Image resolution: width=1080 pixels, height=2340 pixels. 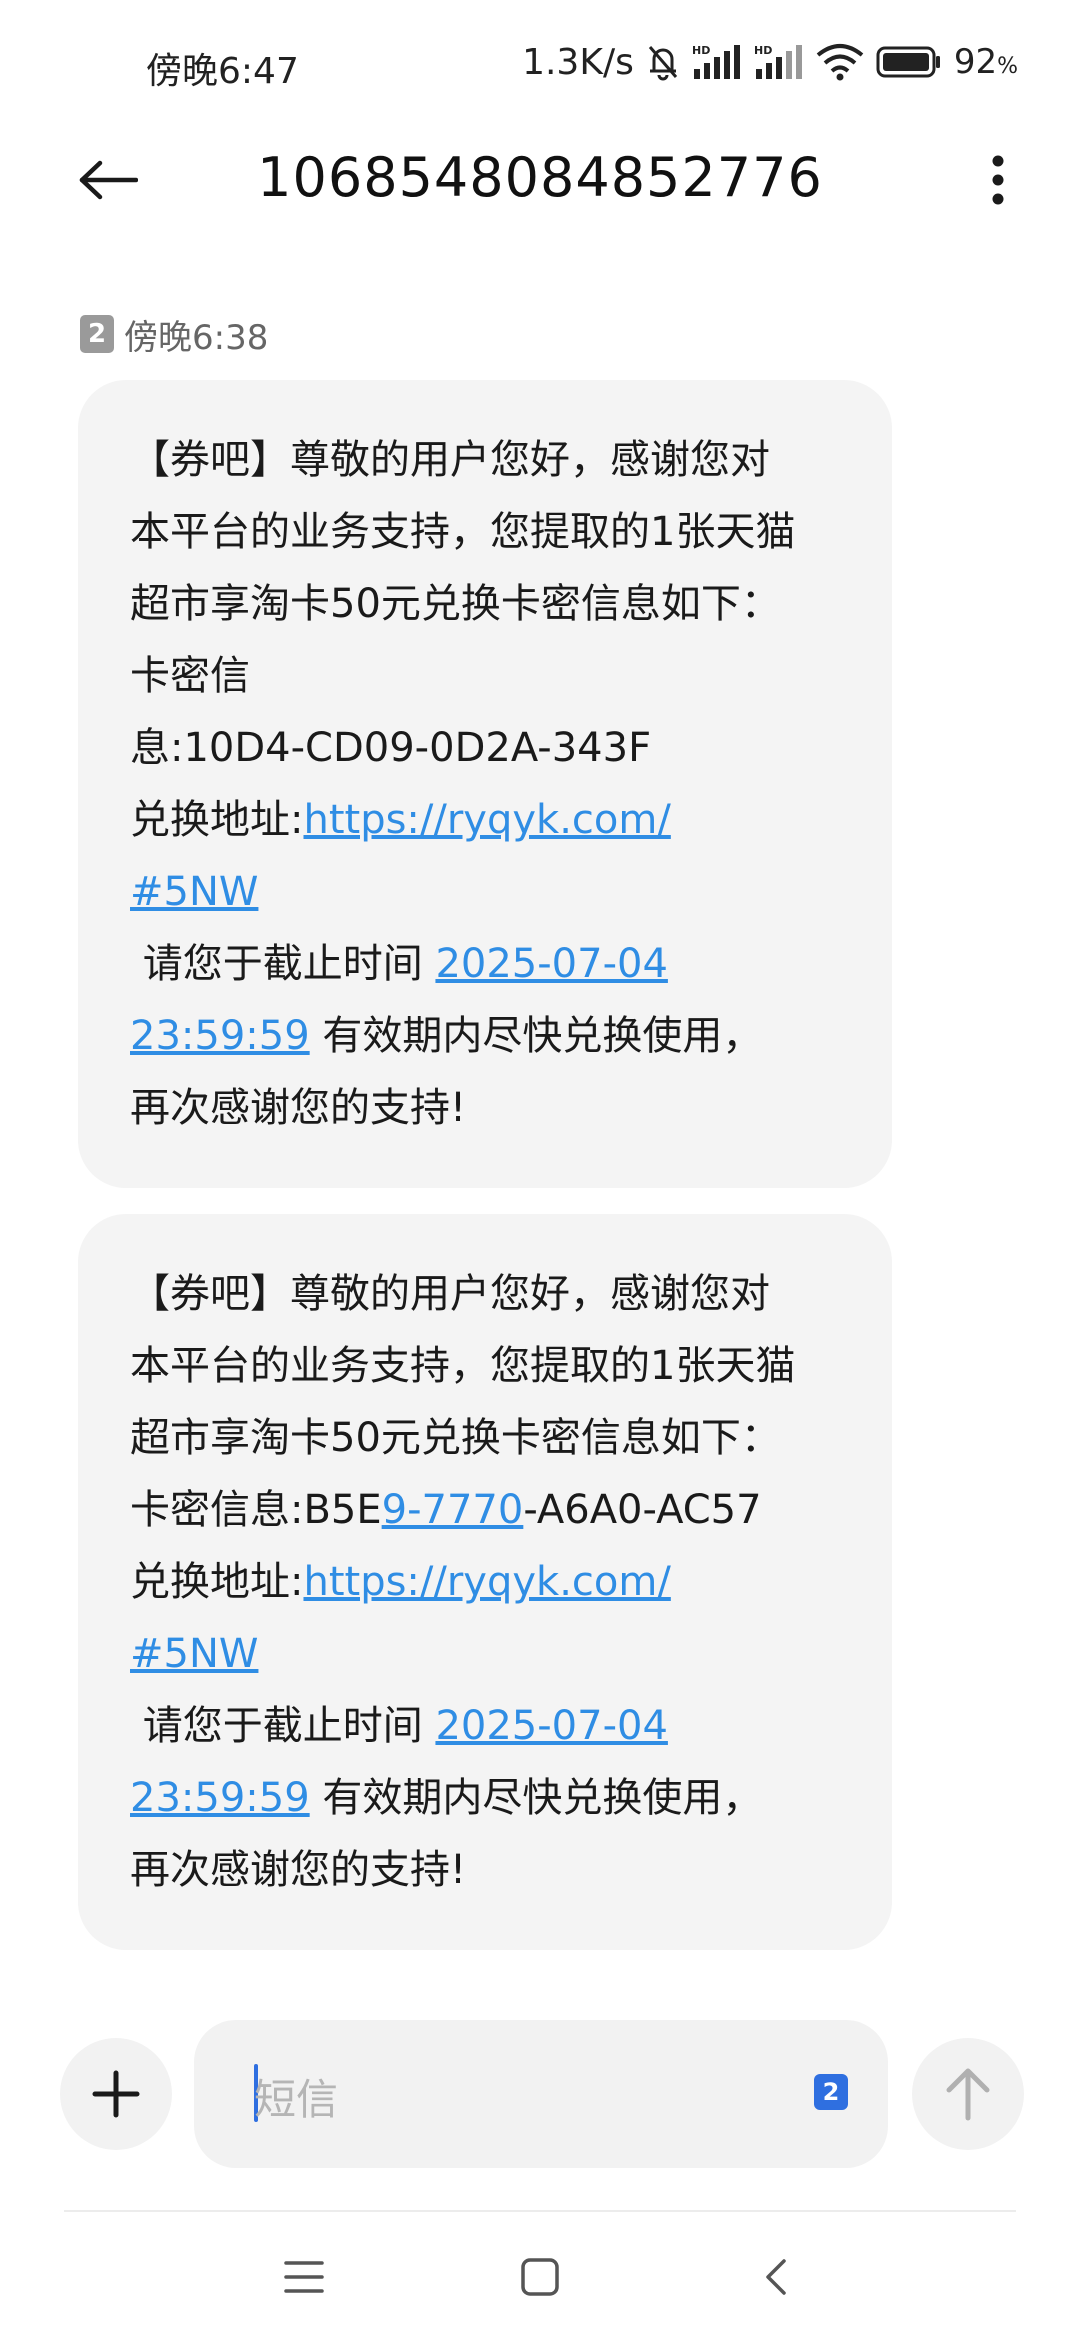 I want to click on home-button, so click(x=540, y=2277).